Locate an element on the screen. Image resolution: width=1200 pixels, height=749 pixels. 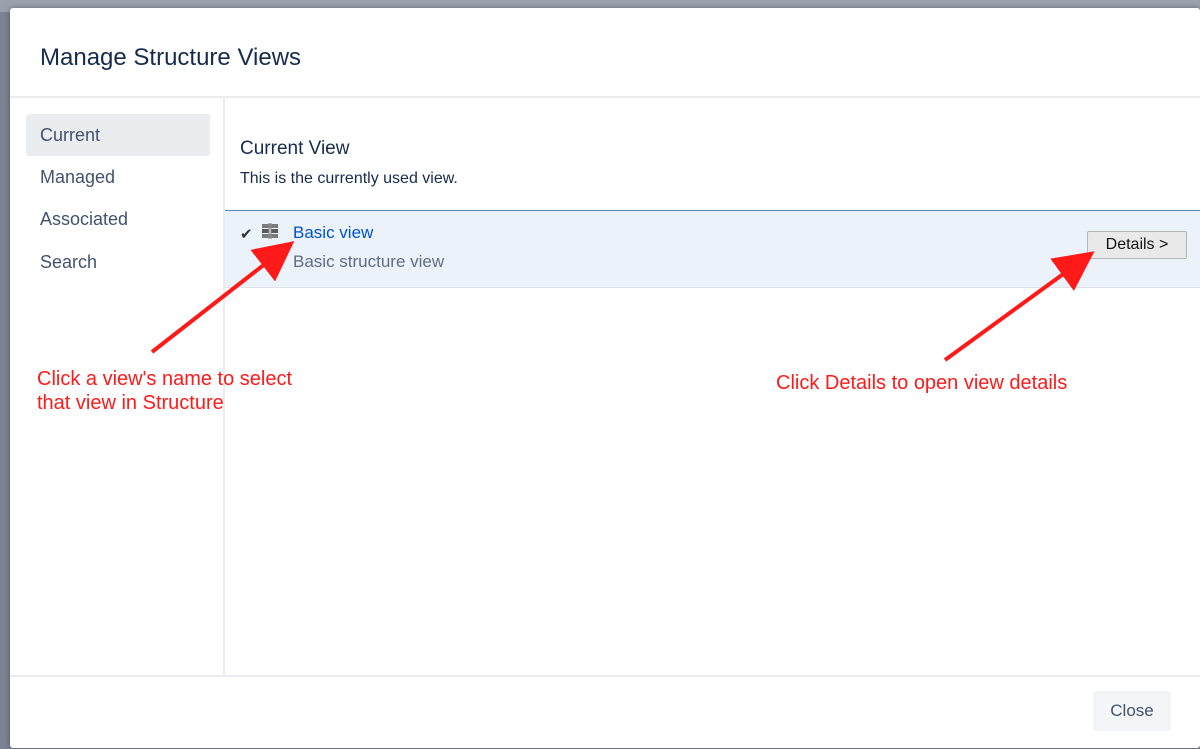
nav-item-current: Current is located at coordinates (118, 135).